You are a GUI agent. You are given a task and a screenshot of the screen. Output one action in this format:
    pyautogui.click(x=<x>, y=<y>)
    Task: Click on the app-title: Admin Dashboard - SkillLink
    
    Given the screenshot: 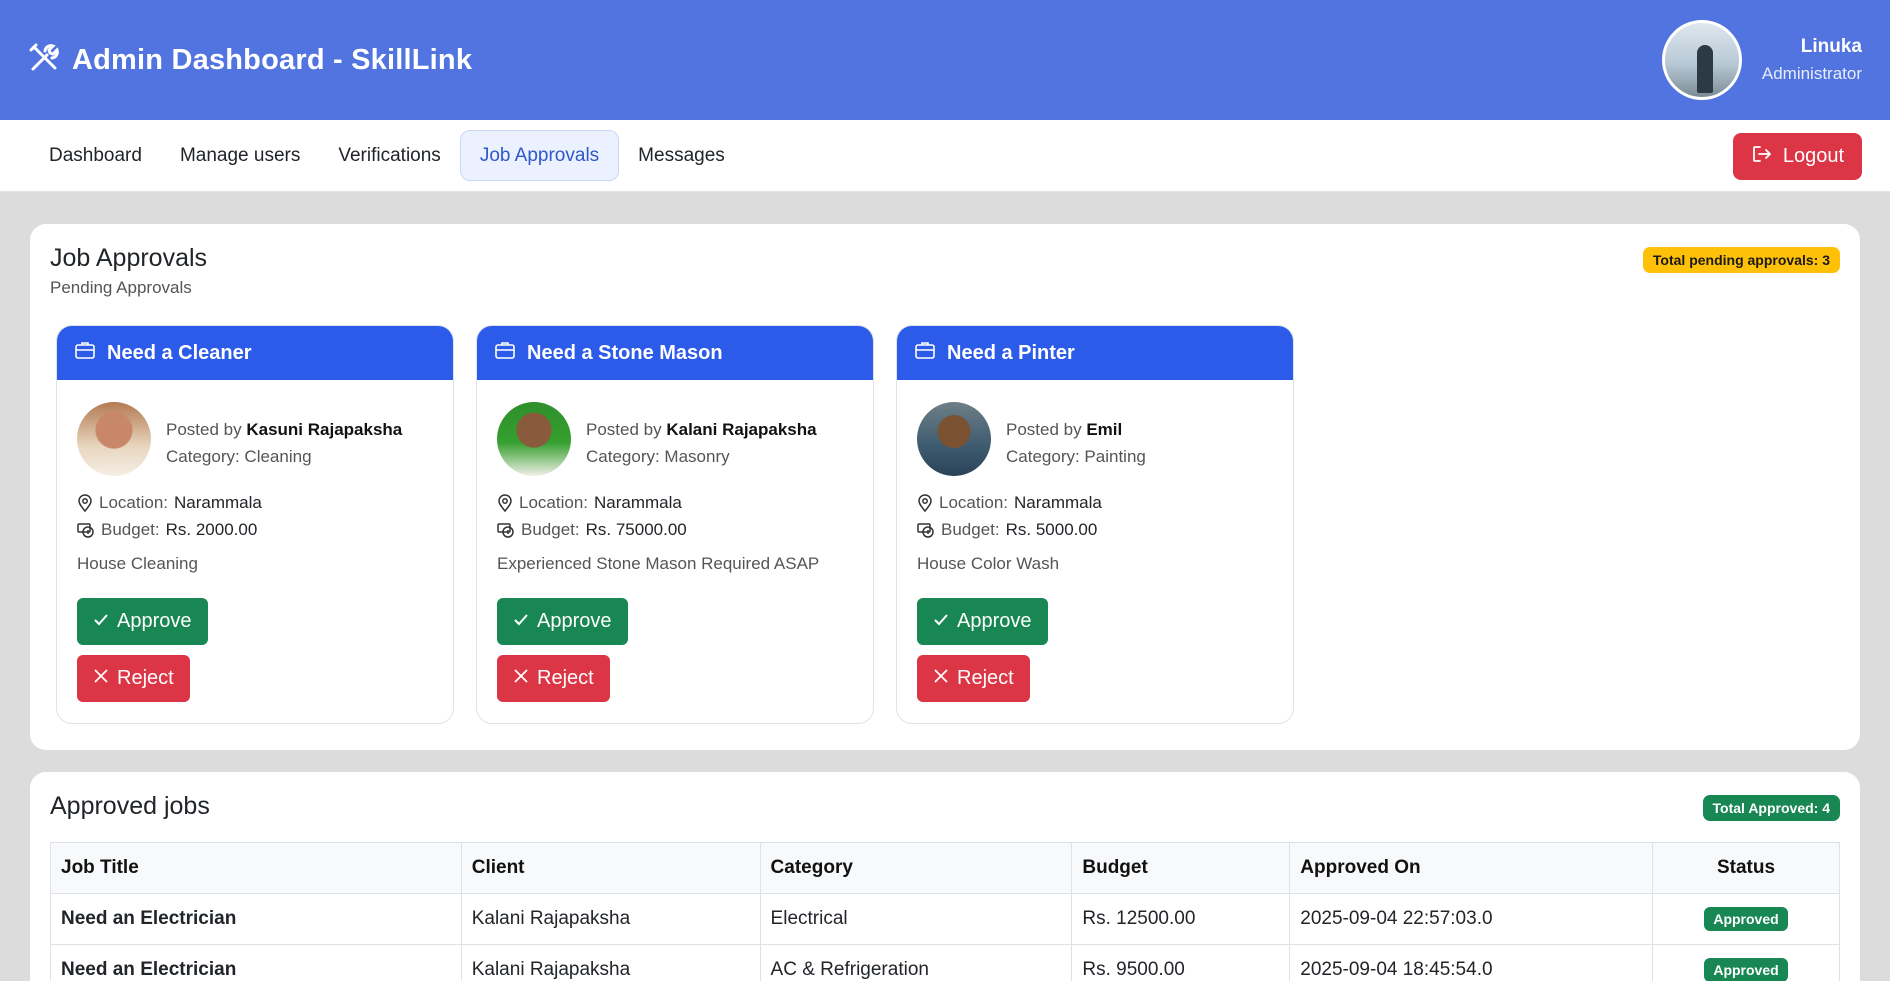 What is the action you would take?
    pyautogui.click(x=272, y=60)
    